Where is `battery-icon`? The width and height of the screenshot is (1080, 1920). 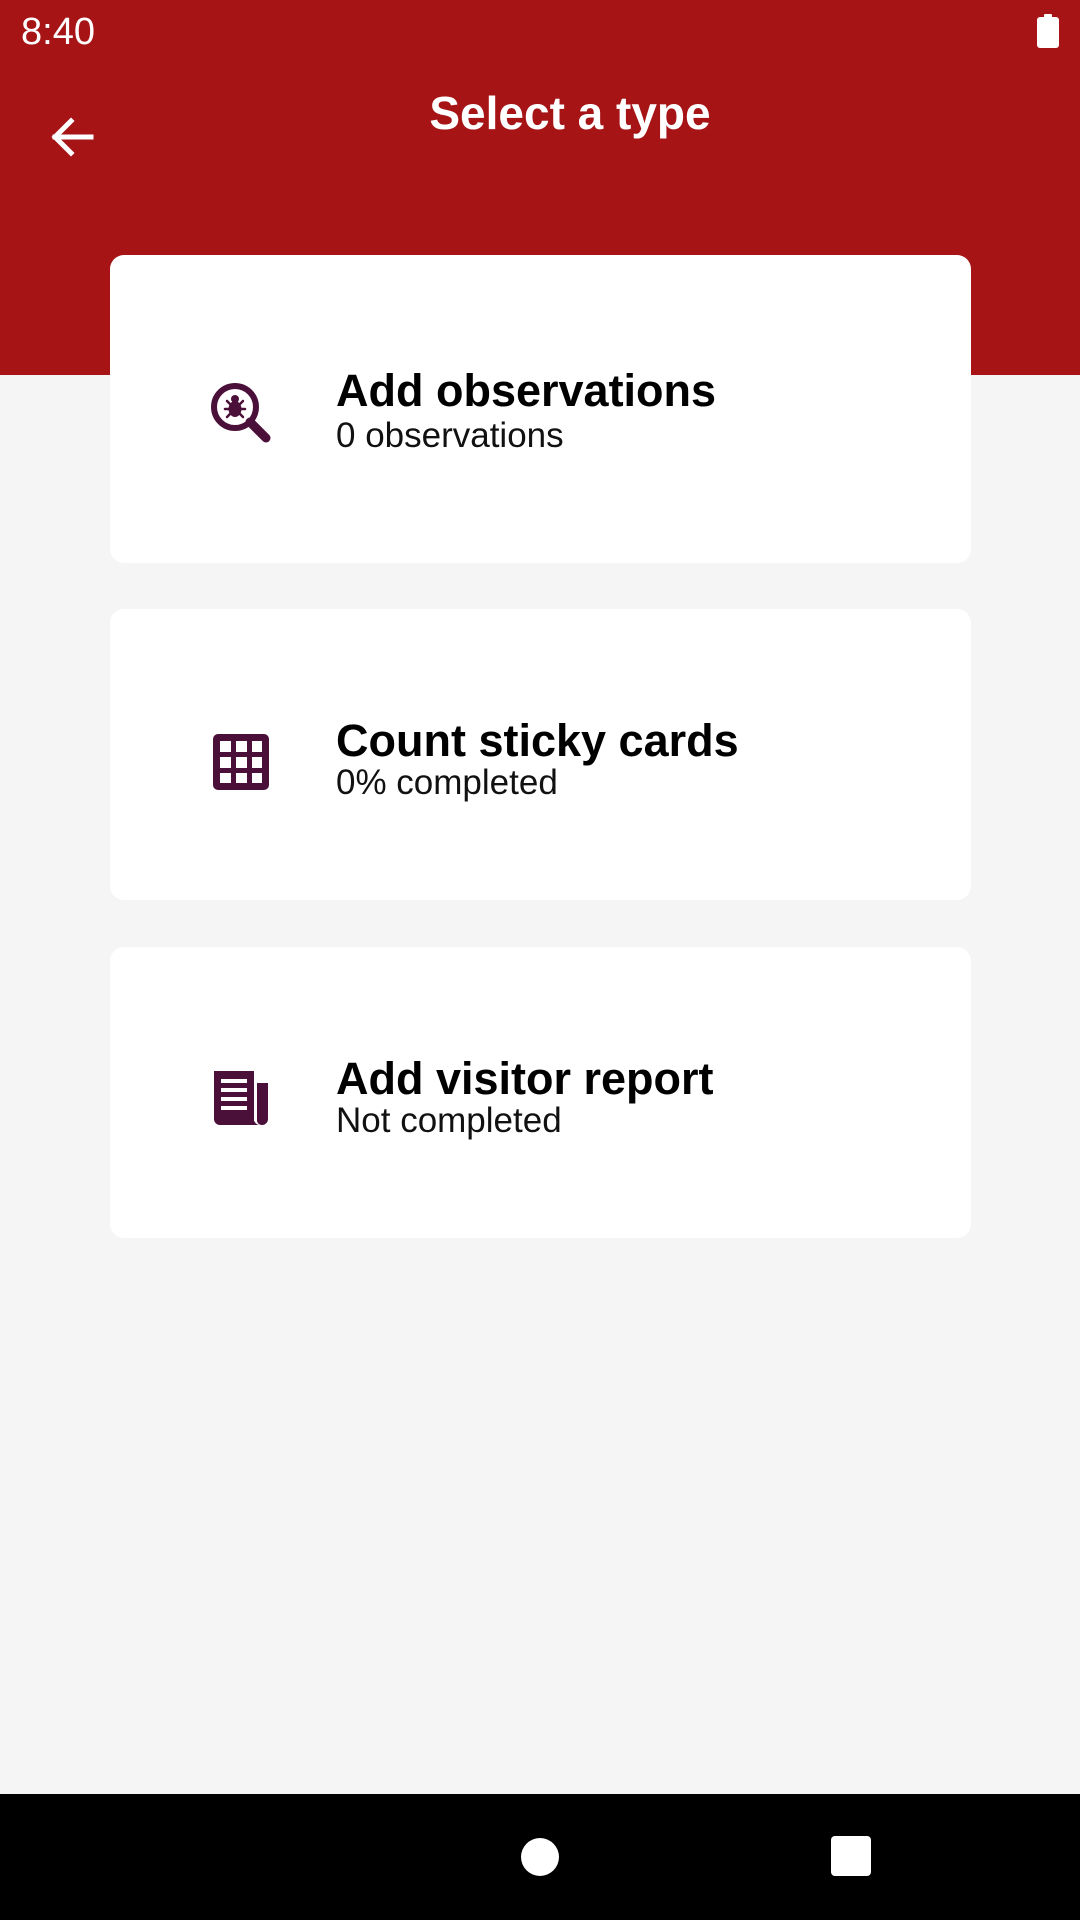 battery-icon is located at coordinates (1048, 31).